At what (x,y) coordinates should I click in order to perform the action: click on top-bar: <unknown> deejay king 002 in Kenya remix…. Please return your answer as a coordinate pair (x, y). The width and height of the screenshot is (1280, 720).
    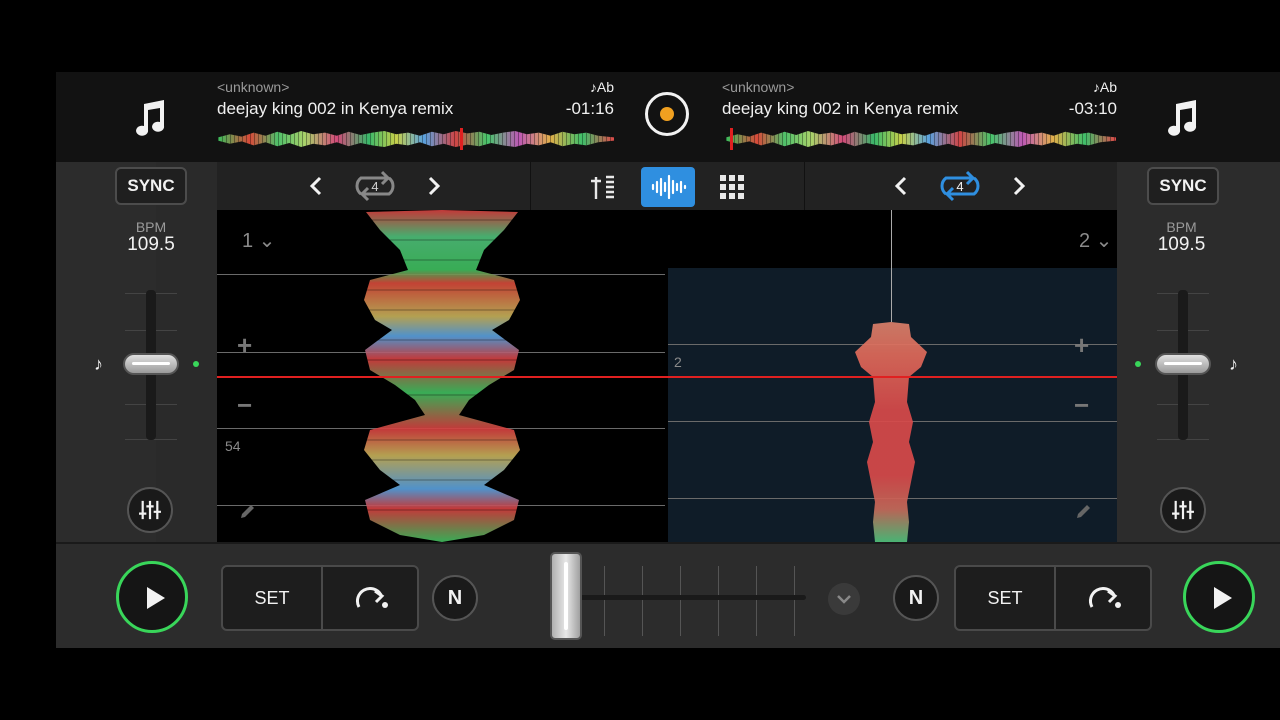
    Looking at the image, I should click on (668, 117).